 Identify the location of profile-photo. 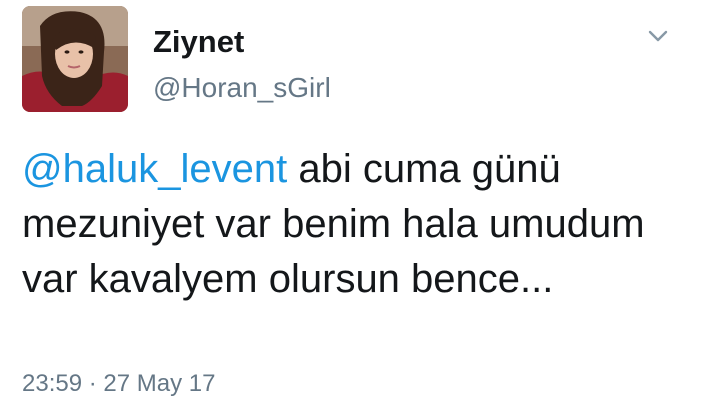
(75, 59).